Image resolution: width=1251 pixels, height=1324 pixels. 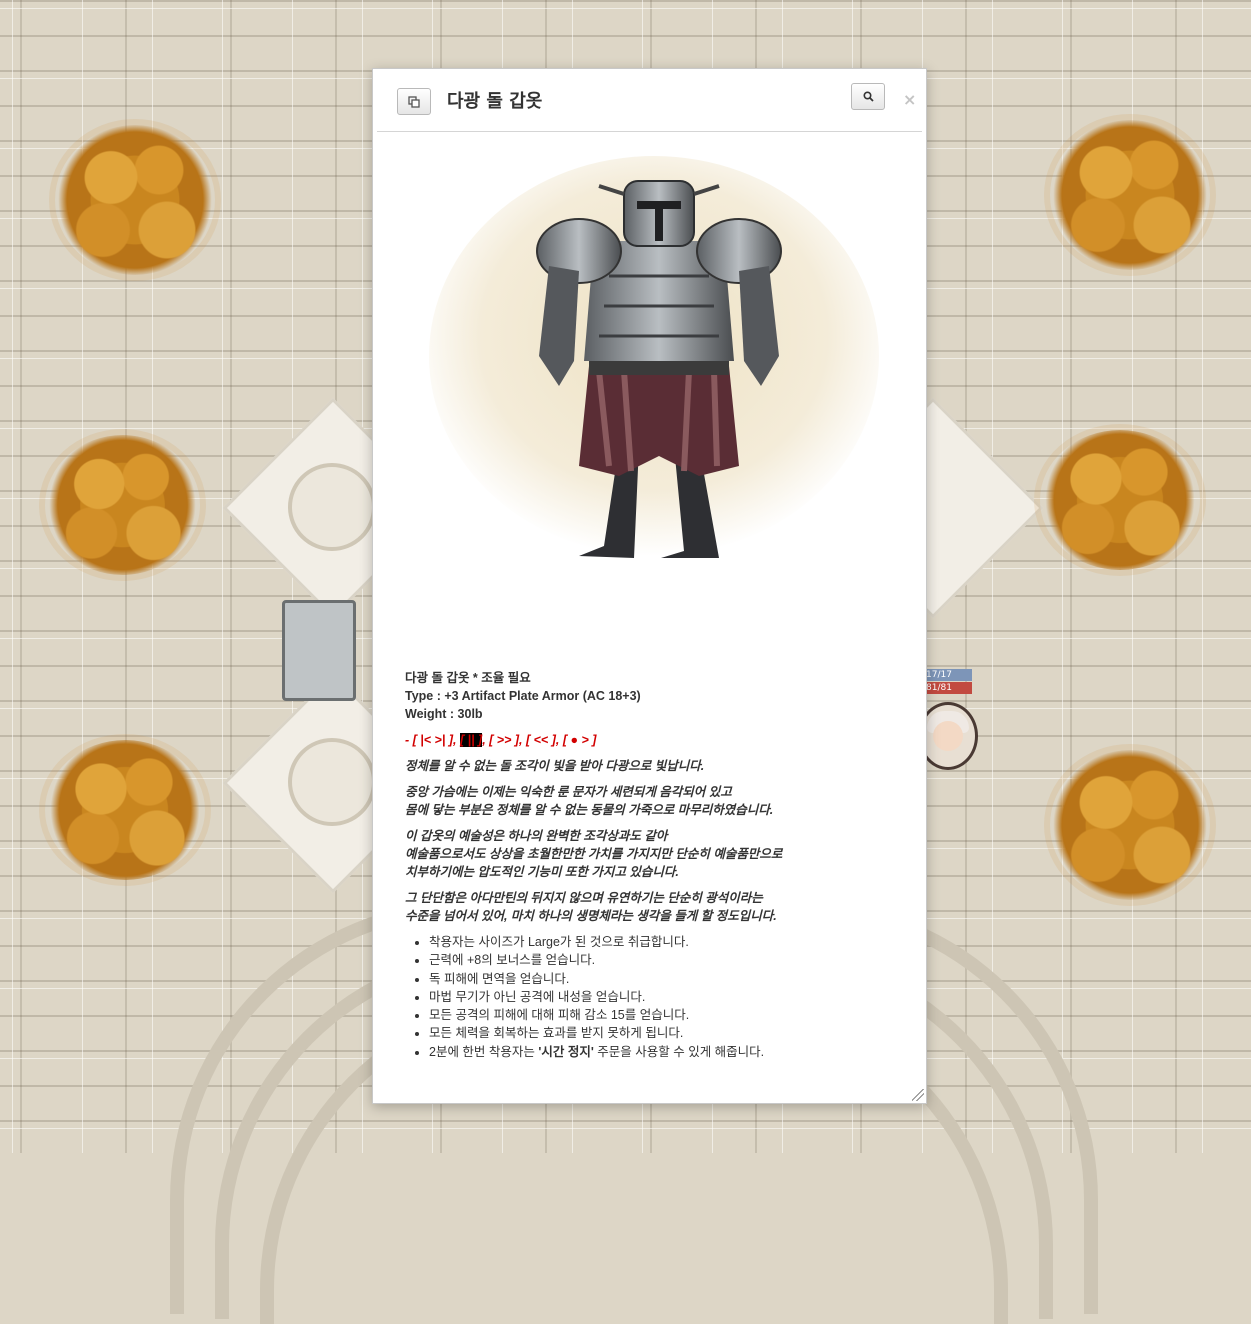 I want to click on tree-bottom-right, so click(x=1130, y=825).